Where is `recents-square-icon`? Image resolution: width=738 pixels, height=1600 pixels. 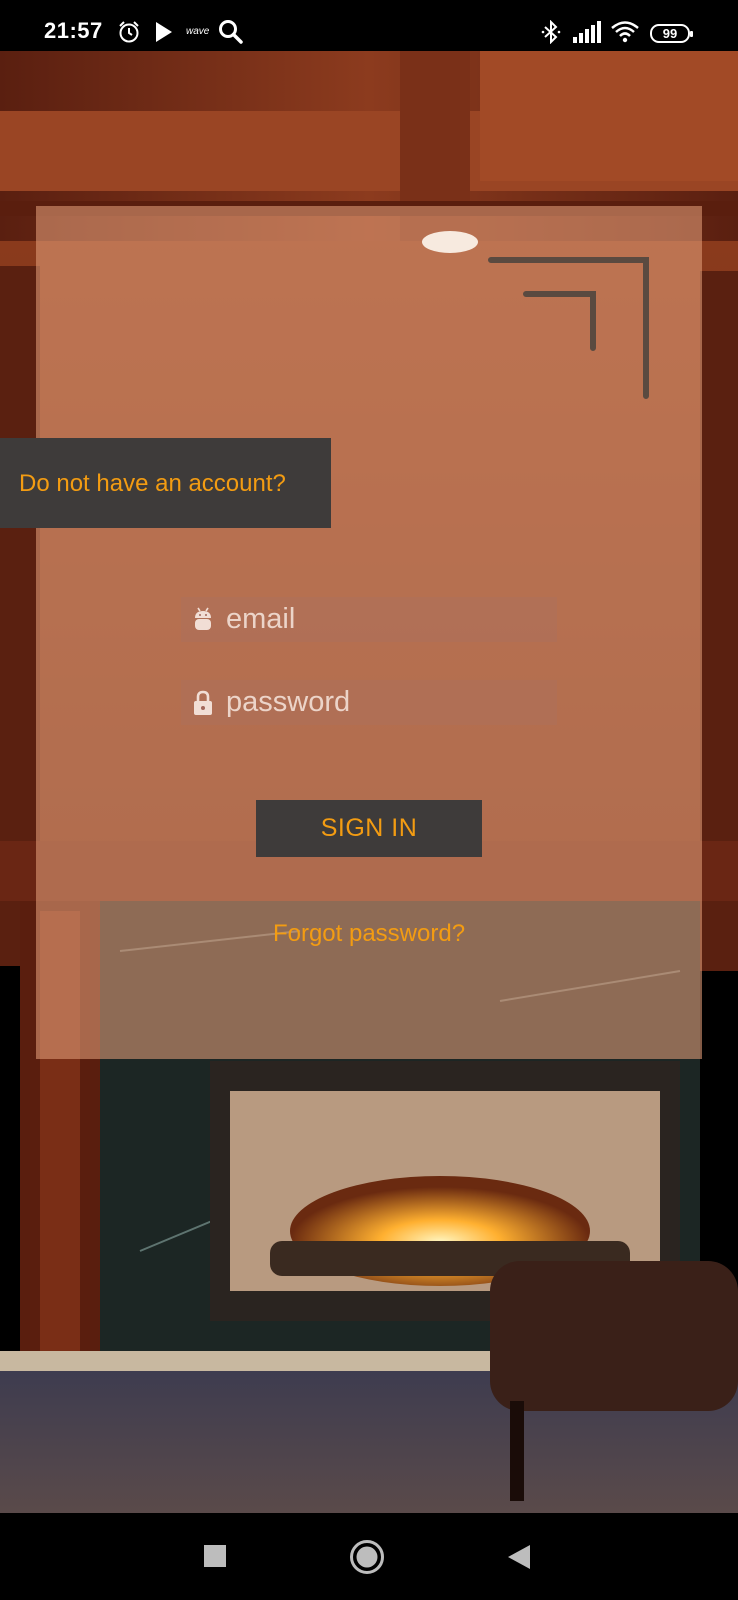 recents-square-icon is located at coordinates (215, 1556).